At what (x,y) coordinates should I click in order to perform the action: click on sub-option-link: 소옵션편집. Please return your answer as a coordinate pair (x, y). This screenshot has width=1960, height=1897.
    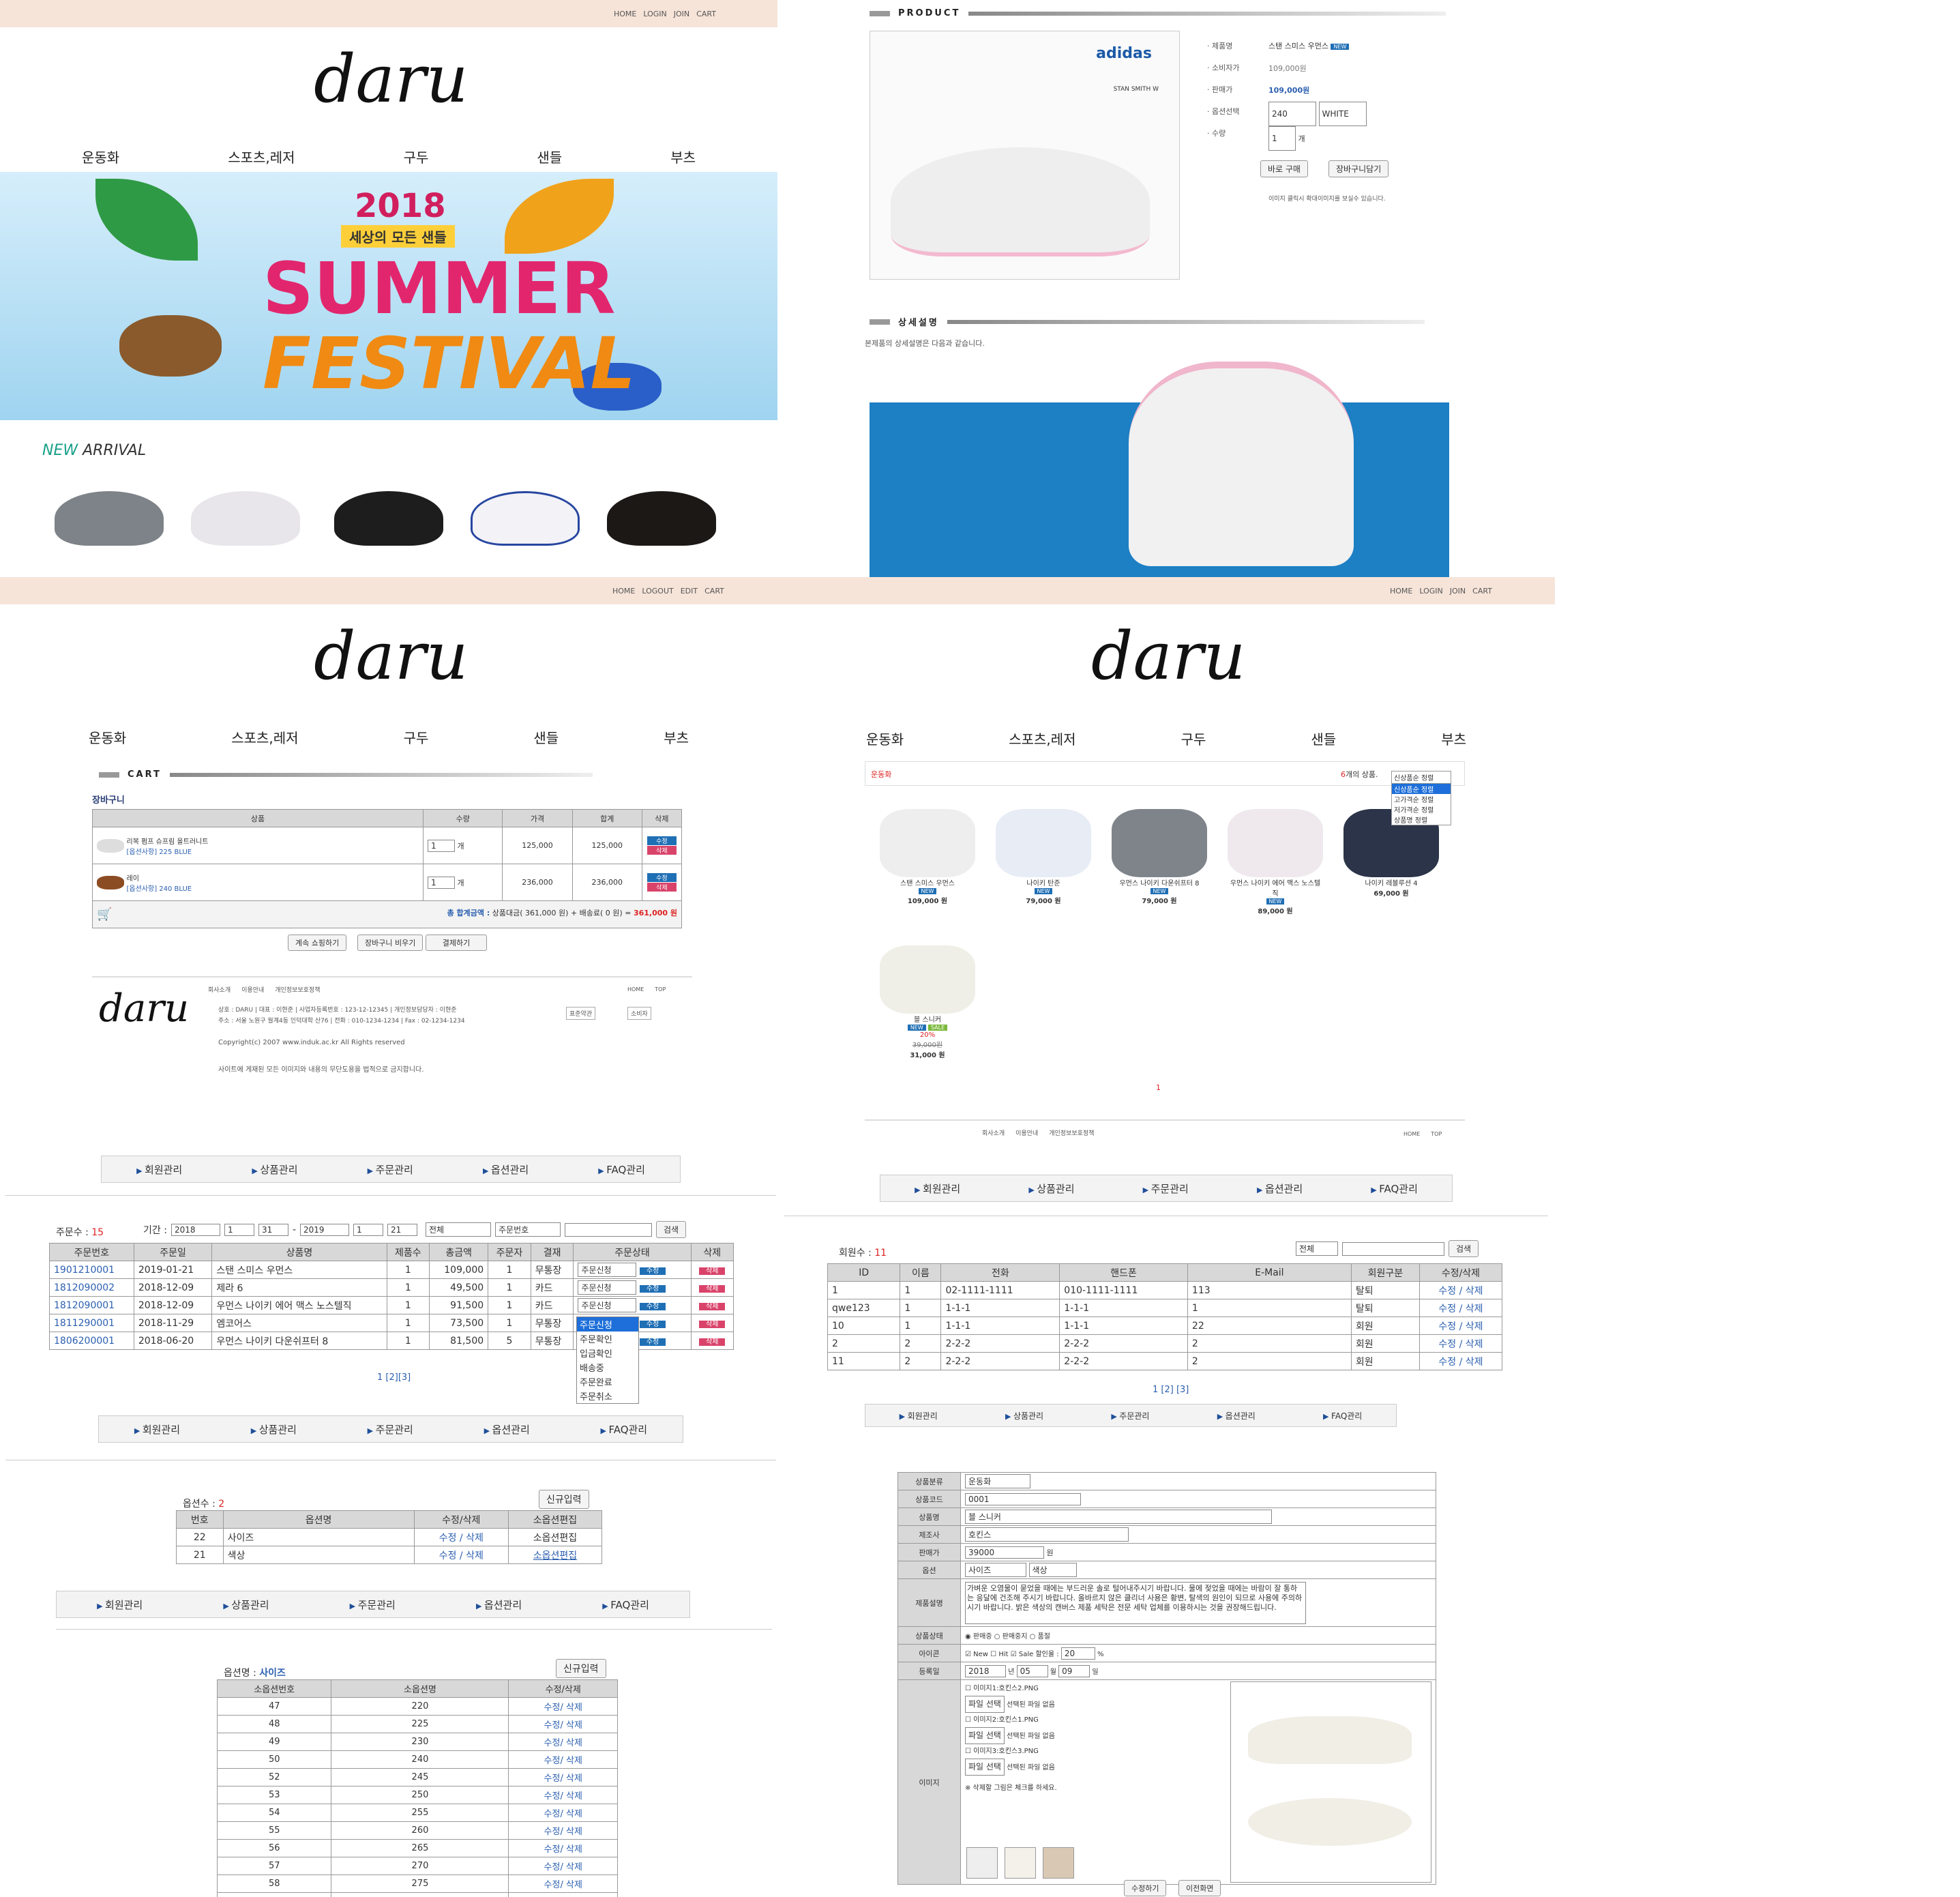
    Looking at the image, I should click on (555, 1537).